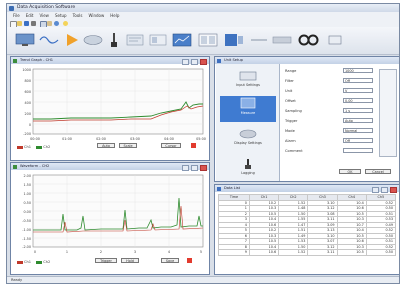 Image resolution: width=404 pixels, height=287 pixels. What do you see at coordinates (15, 60) in the screenshot?
I see `graph-window-icon` at bounding box center [15, 60].